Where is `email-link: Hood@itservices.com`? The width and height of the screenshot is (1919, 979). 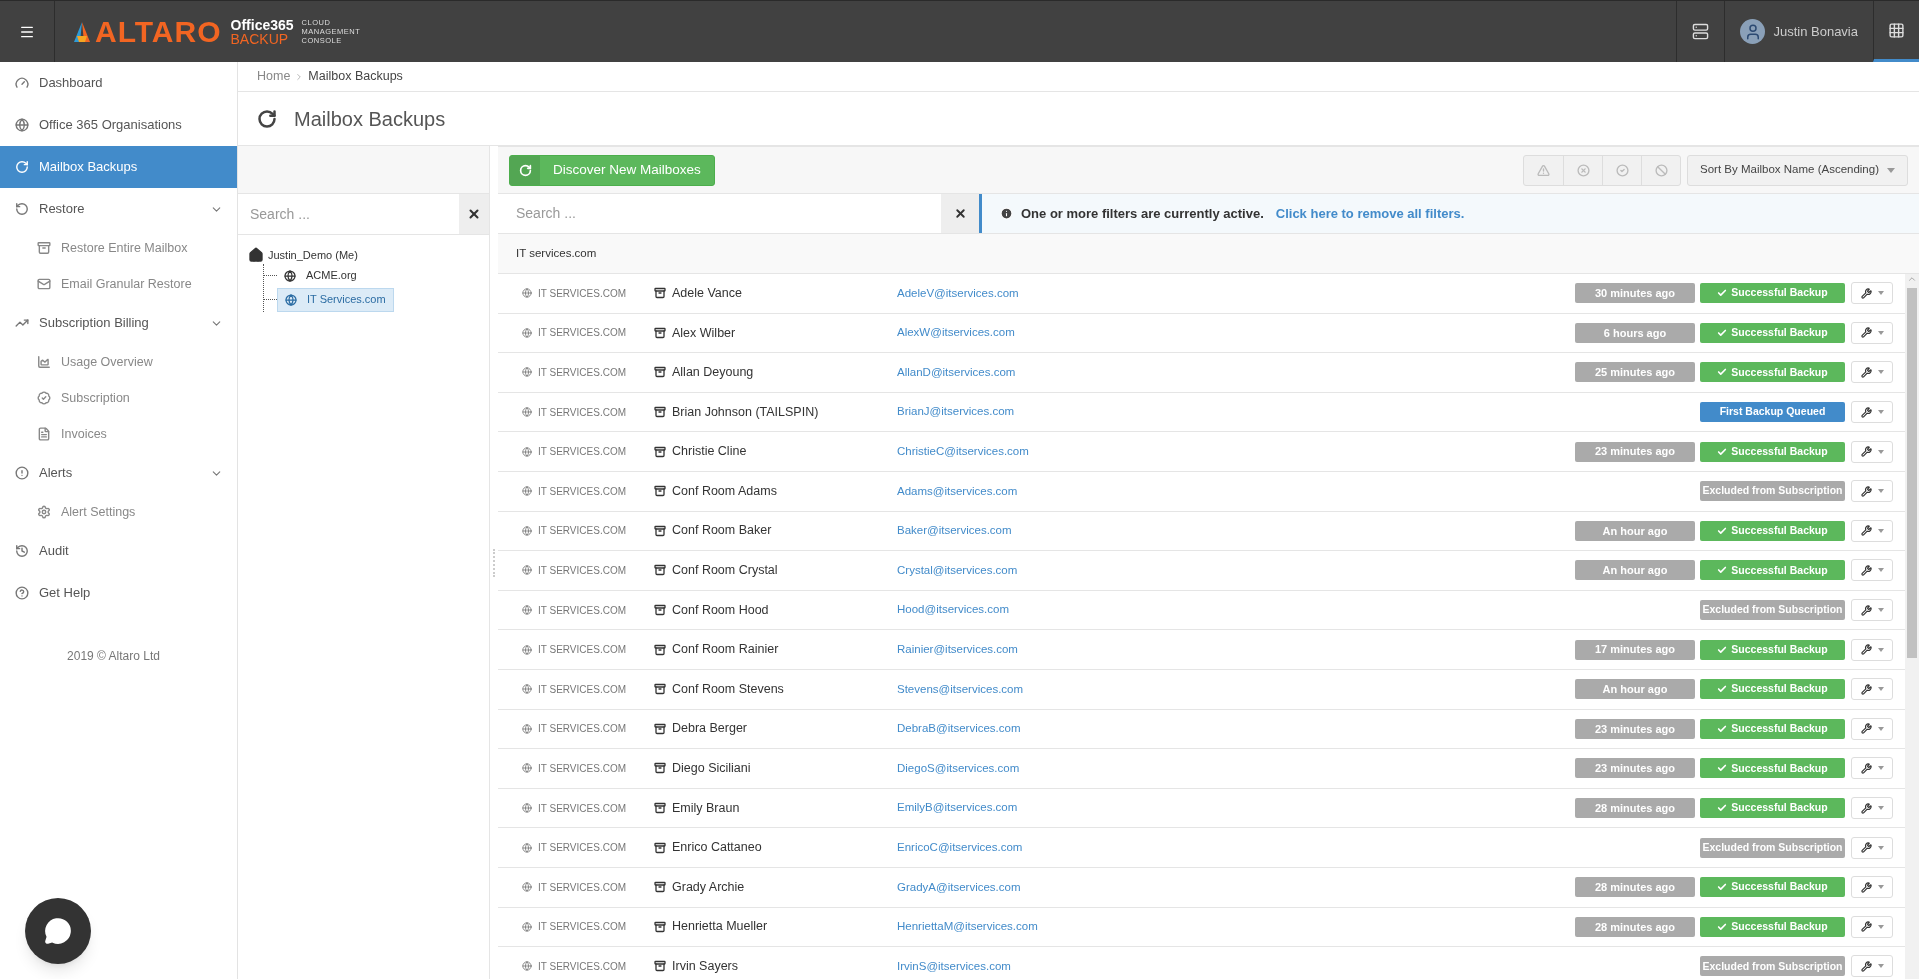 email-link: Hood@itservices.com is located at coordinates (953, 610).